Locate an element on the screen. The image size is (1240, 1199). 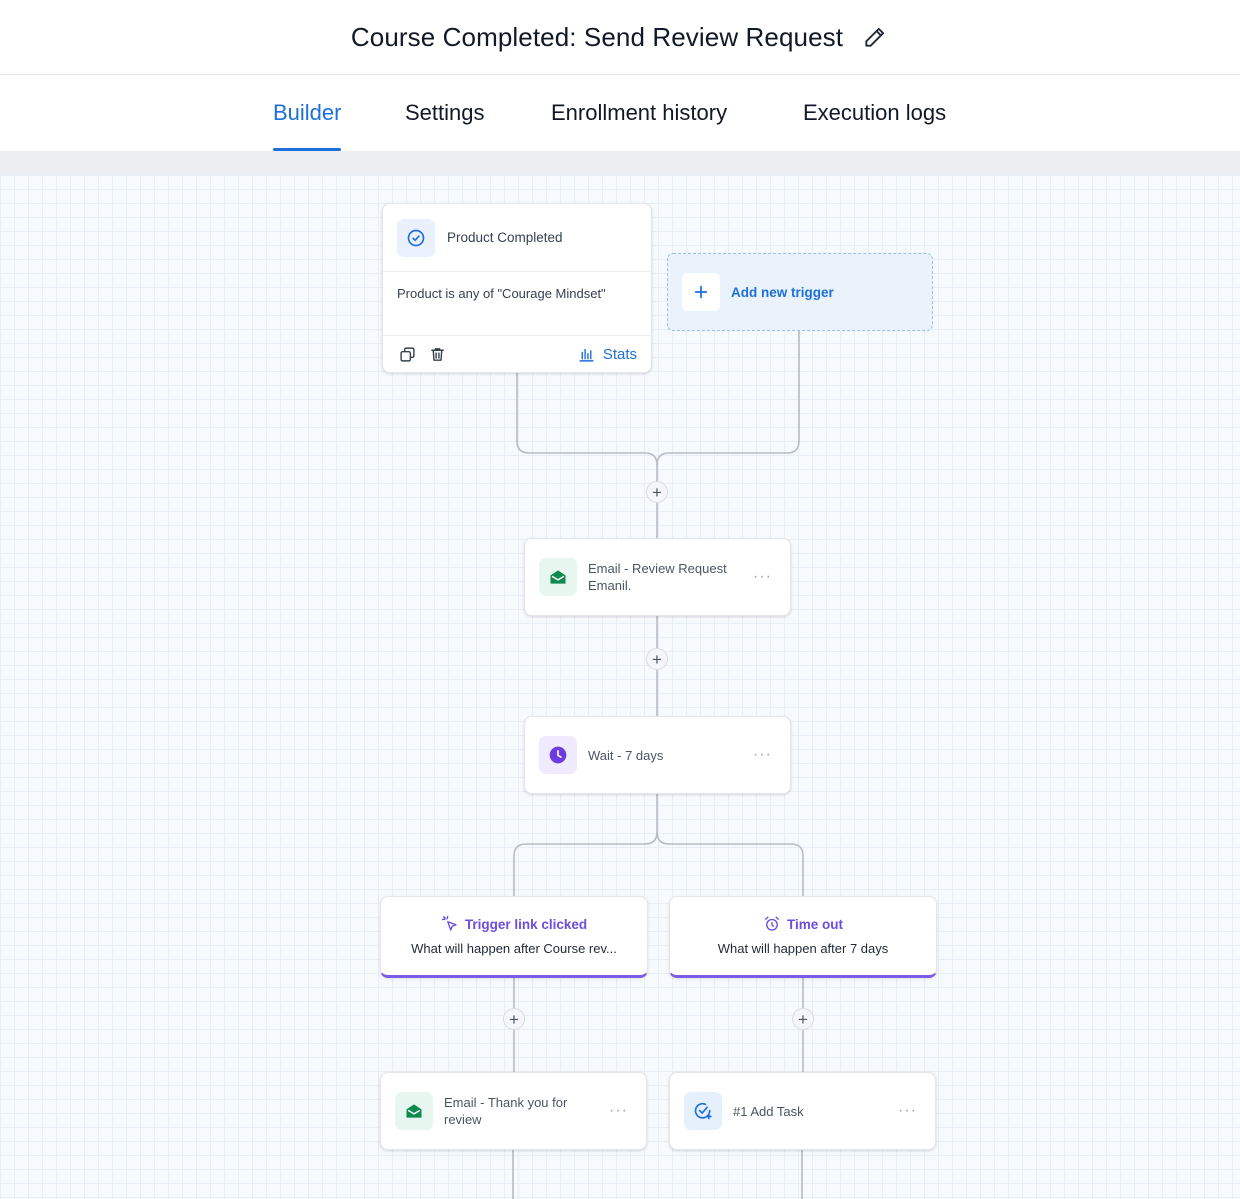
action-card-email-thank-you: Email - Thank you for review ··· is located at coordinates (513, 1111).